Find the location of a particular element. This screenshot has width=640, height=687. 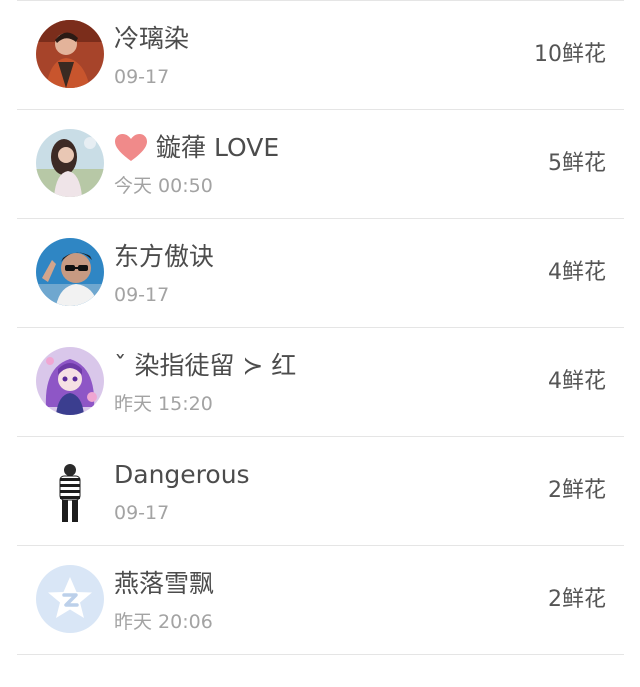

portrait-photo-icon is located at coordinates (70, 54).